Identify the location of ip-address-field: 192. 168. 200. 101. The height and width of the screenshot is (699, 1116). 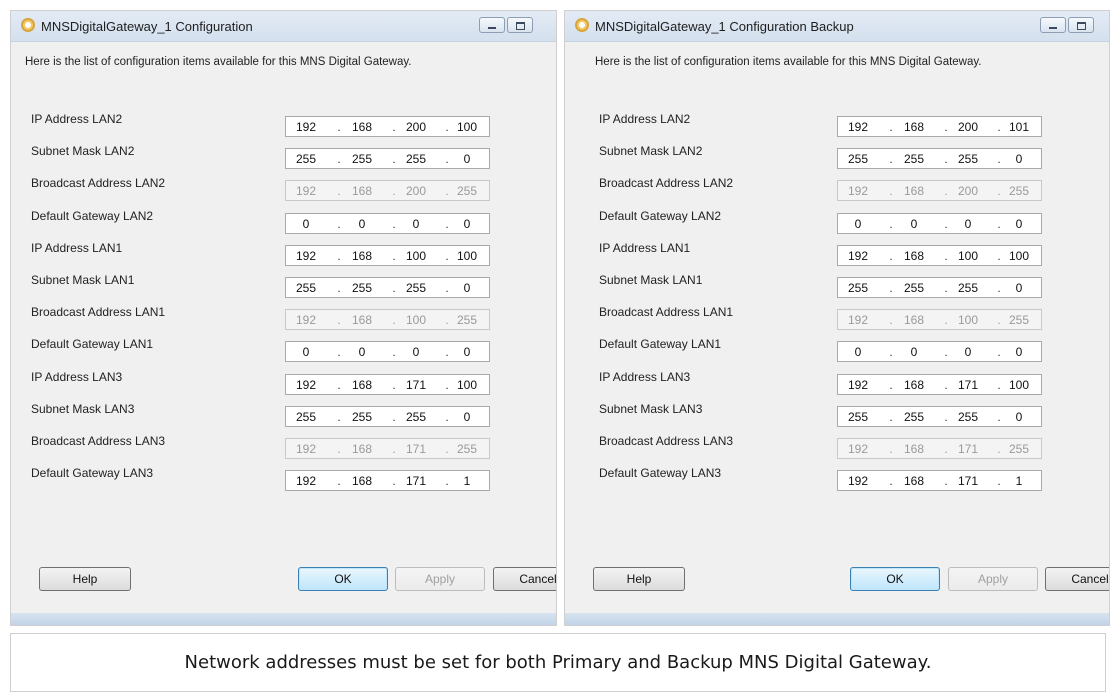
(939, 126).